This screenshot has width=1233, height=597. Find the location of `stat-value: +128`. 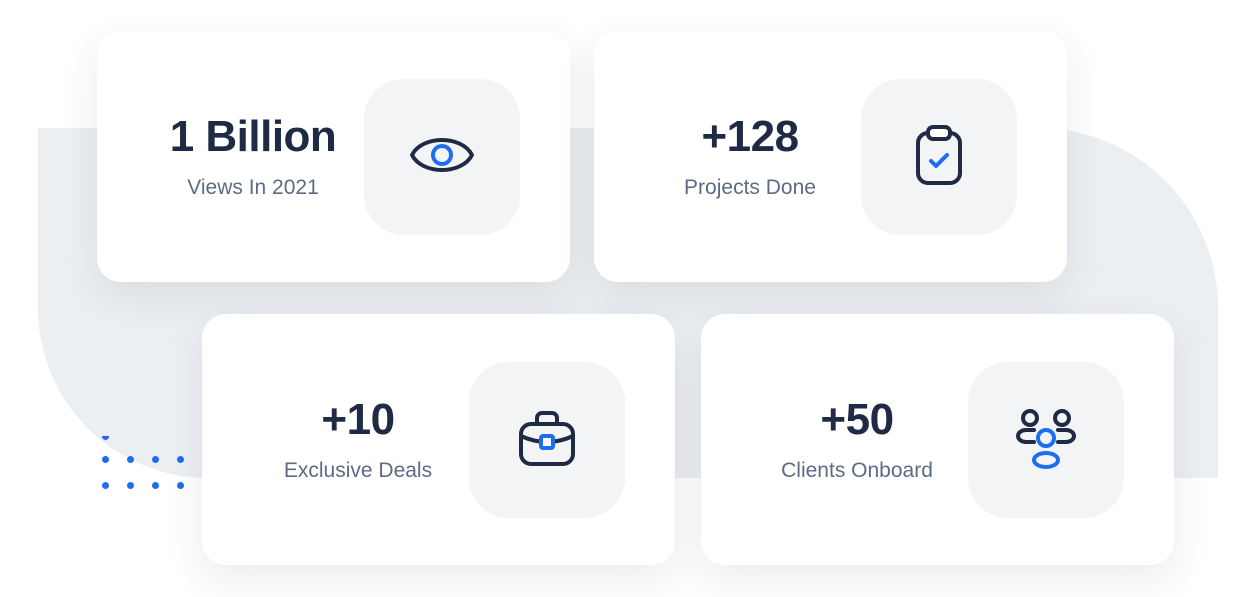

stat-value: +128 is located at coordinates (750, 137).